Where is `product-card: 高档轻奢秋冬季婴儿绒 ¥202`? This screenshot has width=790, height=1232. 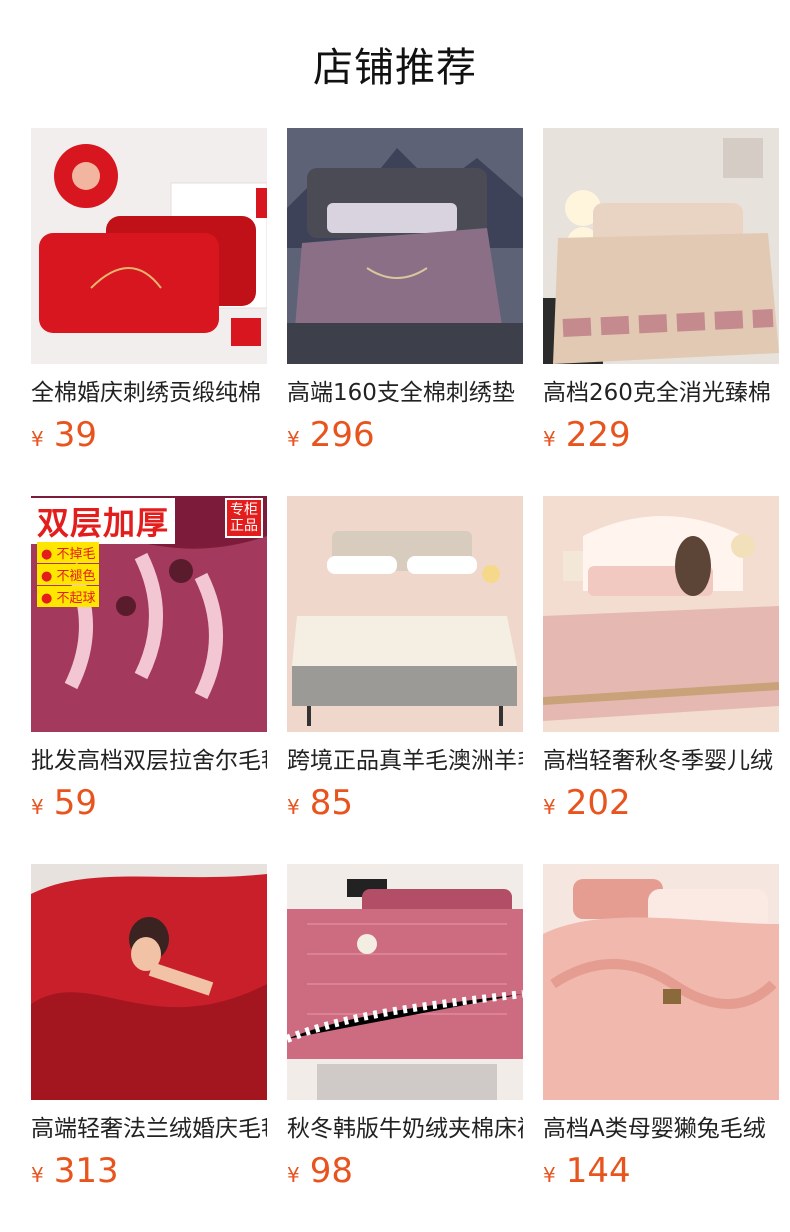 product-card: 高档轻奢秋冬季婴儿绒 ¥202 is located at coordinates (661, 659).